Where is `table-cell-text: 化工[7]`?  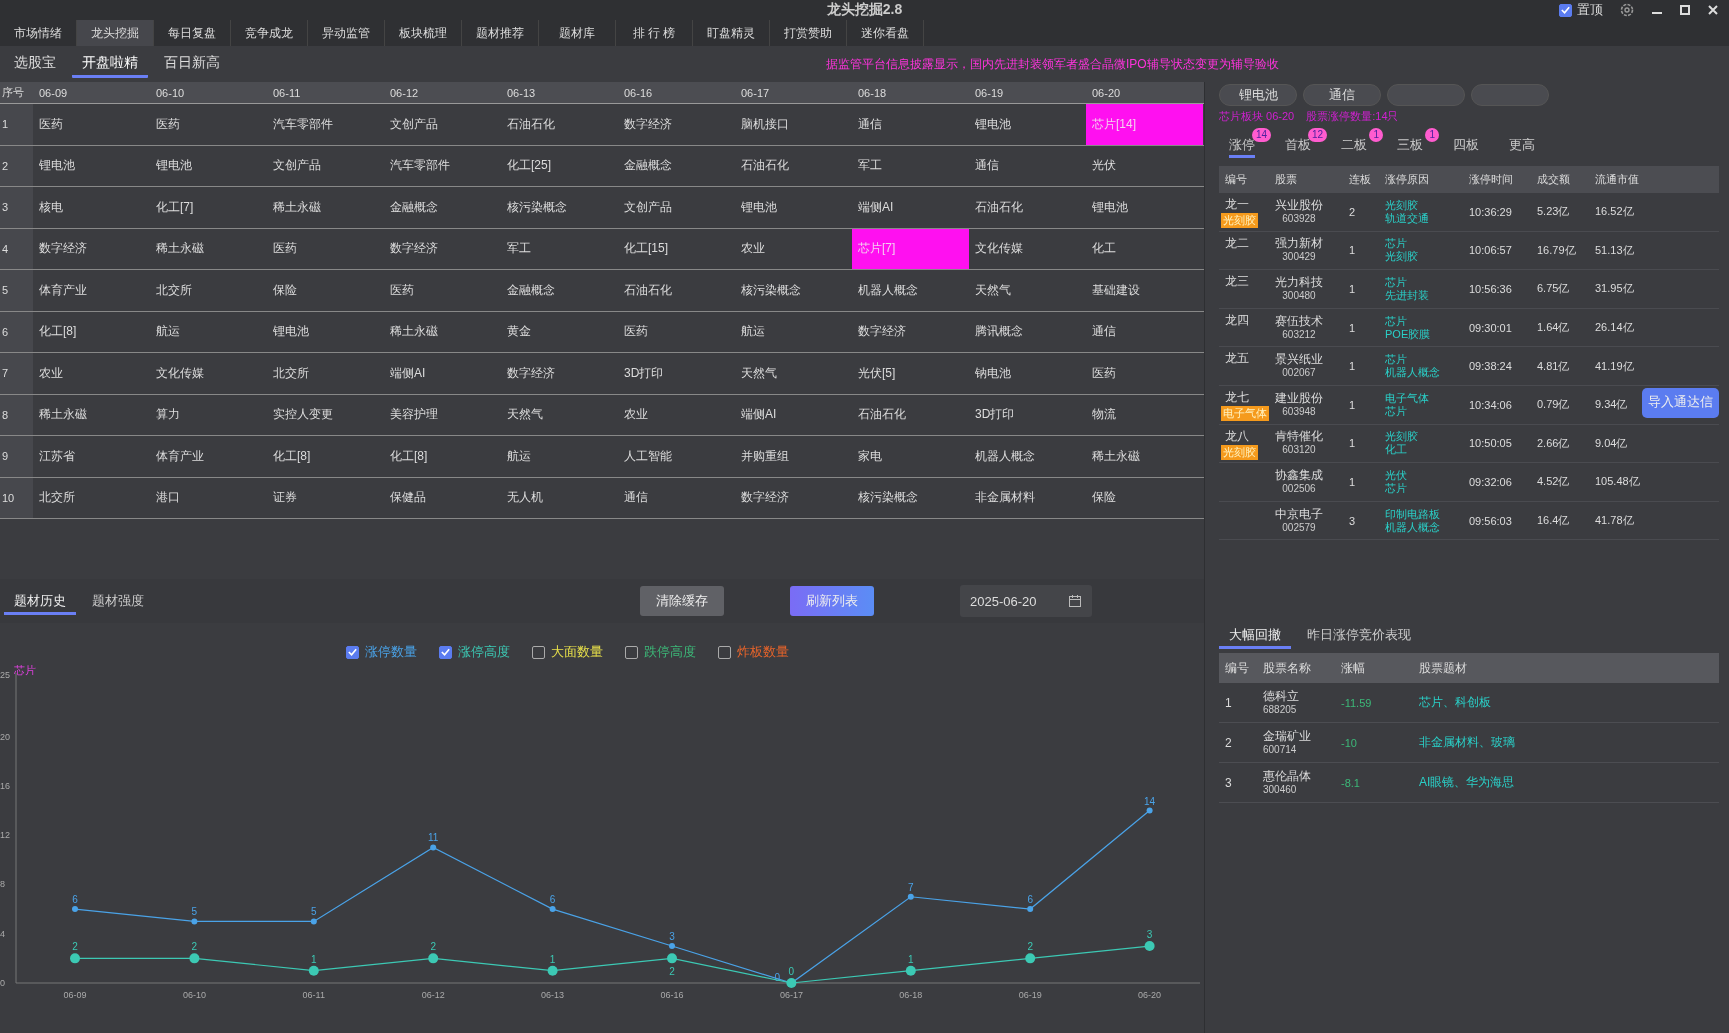
table-cell-text: 化工[7] is located at coordinates (175, 207).